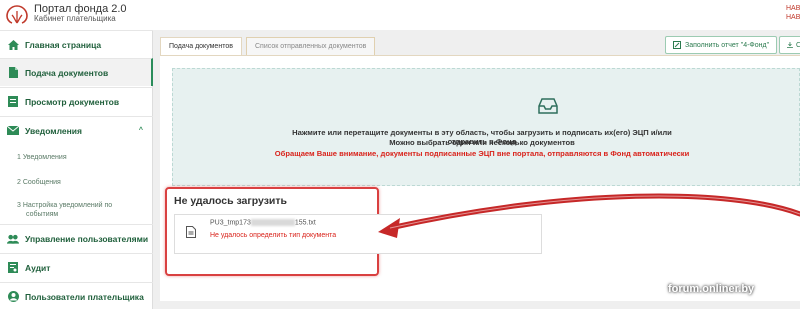  What do you see at coordinates (305, 223) in the screenshot?
I see `file-name-suffix: 155.txt` at bounding box center [305, 223].